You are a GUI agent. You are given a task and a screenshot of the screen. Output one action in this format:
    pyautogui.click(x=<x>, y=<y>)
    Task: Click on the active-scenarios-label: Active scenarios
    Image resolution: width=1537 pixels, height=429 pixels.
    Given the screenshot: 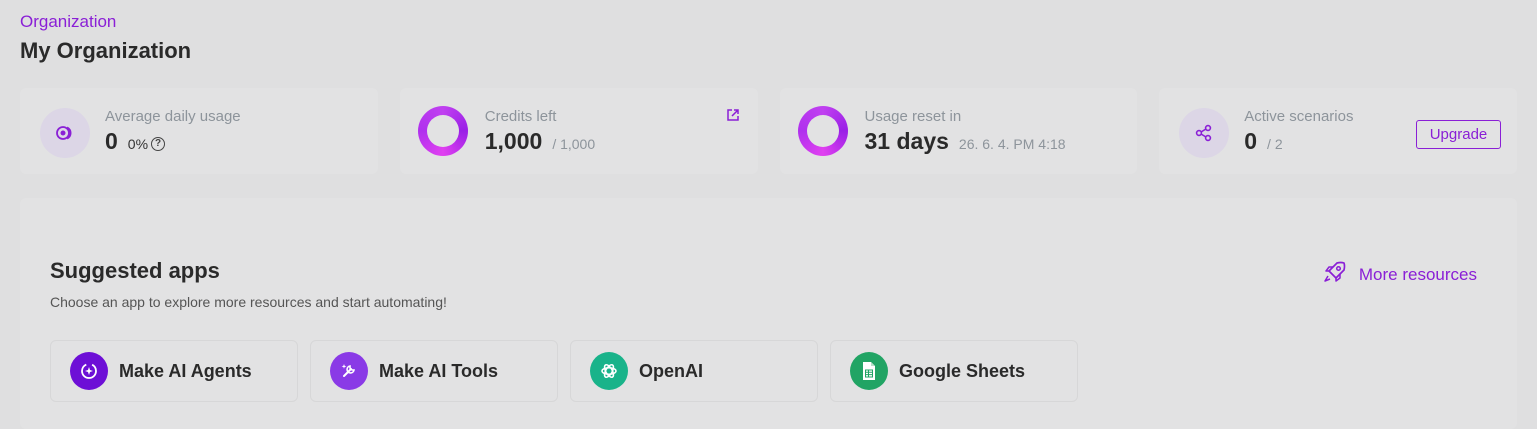 What is the action you would take?
    pyautogui.click(x=1299, y=116)
    